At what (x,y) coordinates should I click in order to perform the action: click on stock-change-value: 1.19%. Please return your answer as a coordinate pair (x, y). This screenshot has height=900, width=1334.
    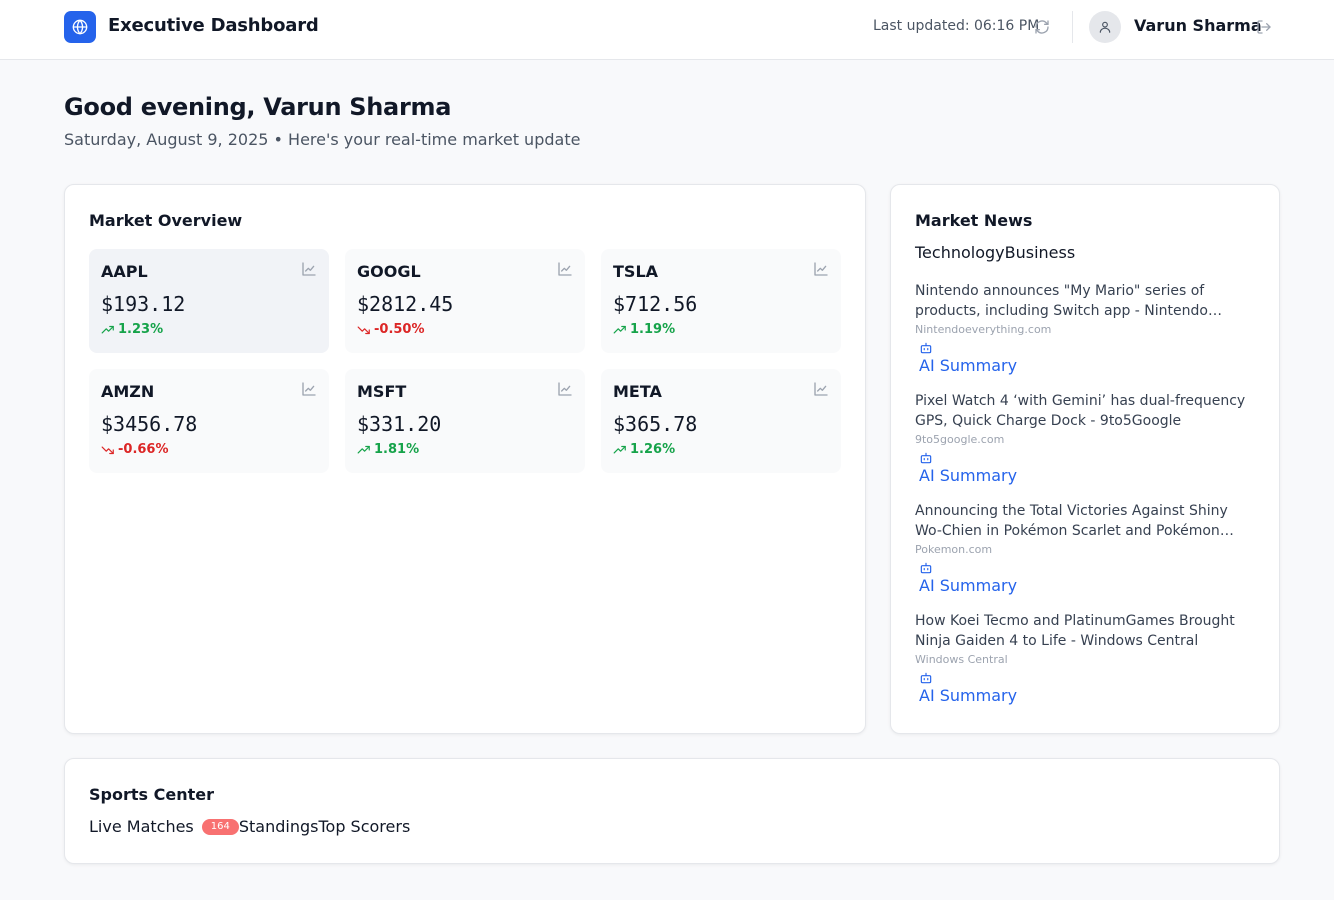
    Looking at the image, I should click on (653, 329).